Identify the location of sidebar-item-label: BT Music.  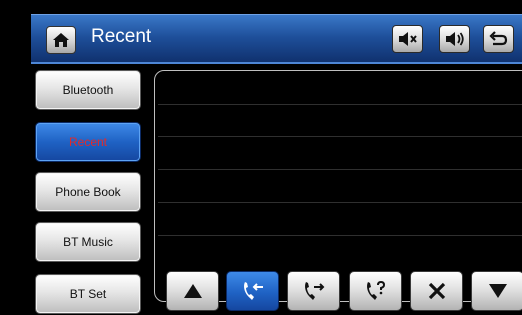
(88, 242).